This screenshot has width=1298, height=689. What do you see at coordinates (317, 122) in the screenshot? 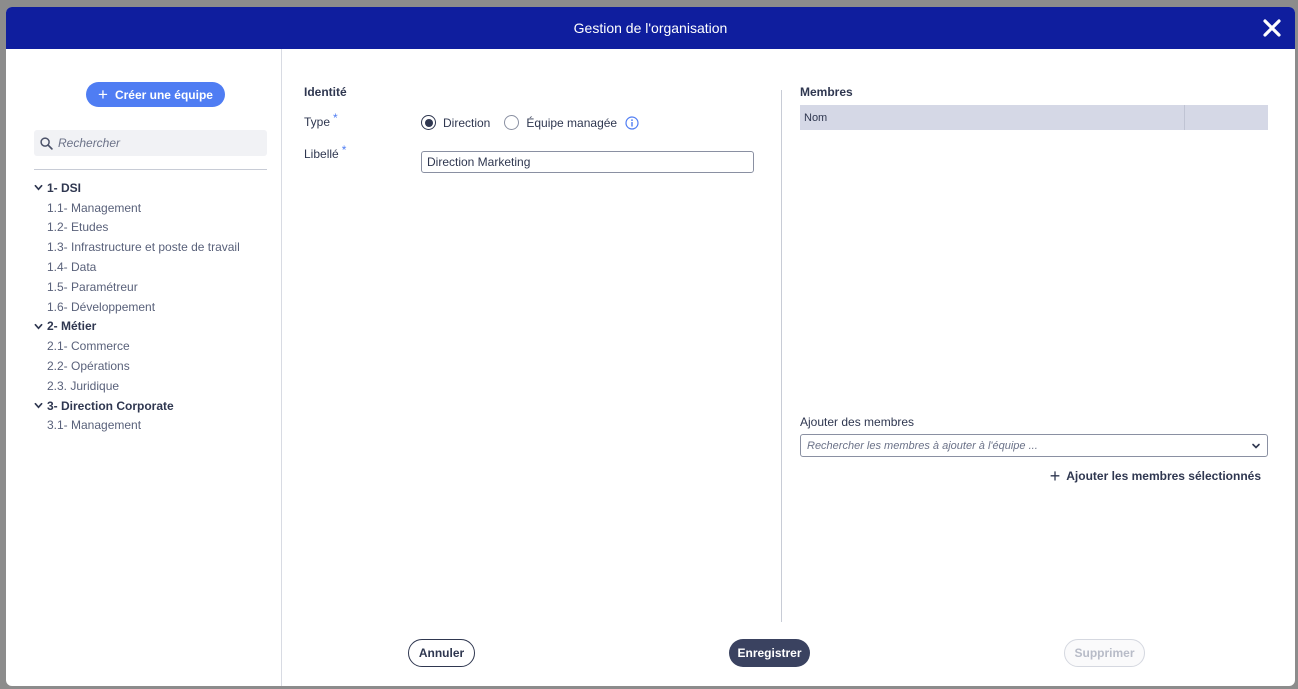
I see `type-label-text: Type` at bounding box center [317, 122].